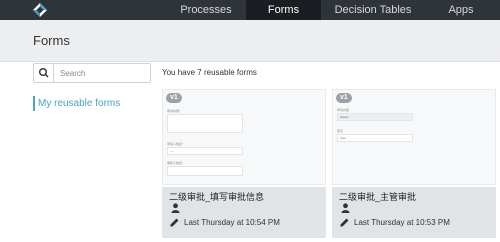 This screenshot has width=500, height=242. Describe the element at coordinates (175, 144) in the screenshot. I see `preview-field-label: 申请人姓名*` at that location.